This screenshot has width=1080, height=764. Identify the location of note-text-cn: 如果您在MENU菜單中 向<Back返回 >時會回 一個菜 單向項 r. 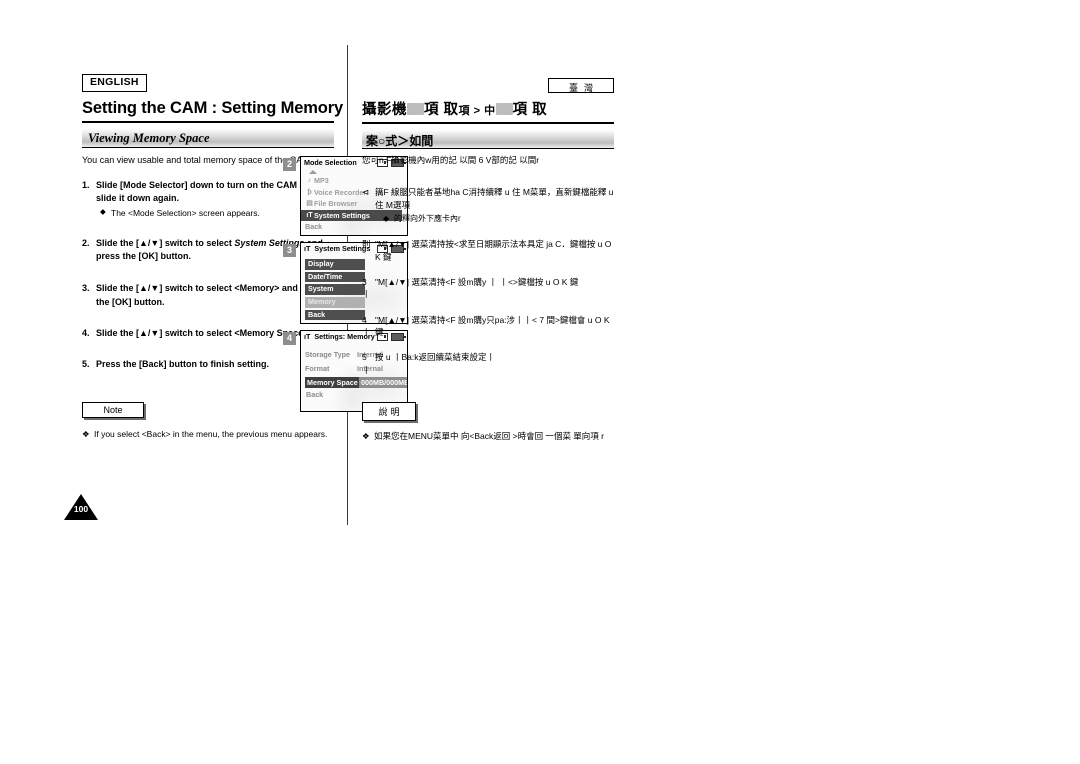
(489, 436).